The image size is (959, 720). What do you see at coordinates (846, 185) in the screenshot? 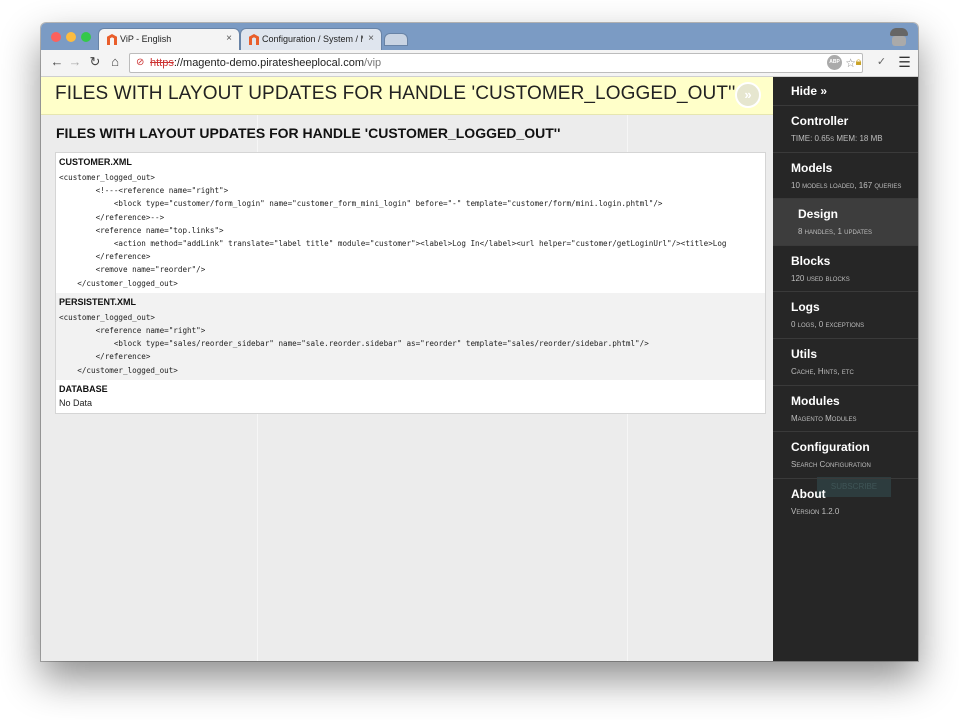
I see `sidebar-item-summary: 10 models loaded, 167 queries` at bounding box center [846, 185].